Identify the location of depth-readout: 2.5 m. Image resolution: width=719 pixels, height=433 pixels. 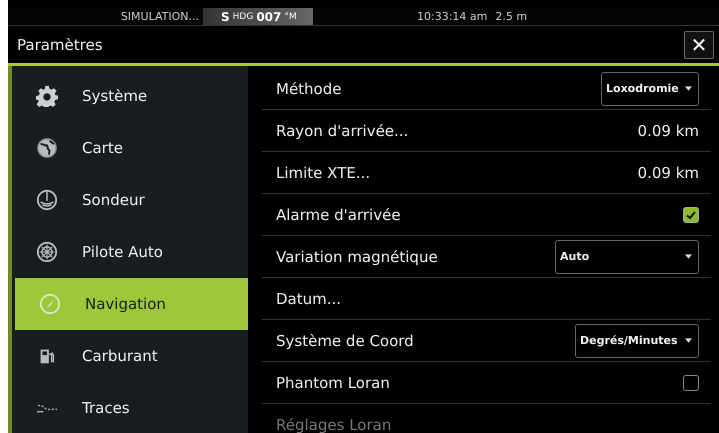
(511, 16).